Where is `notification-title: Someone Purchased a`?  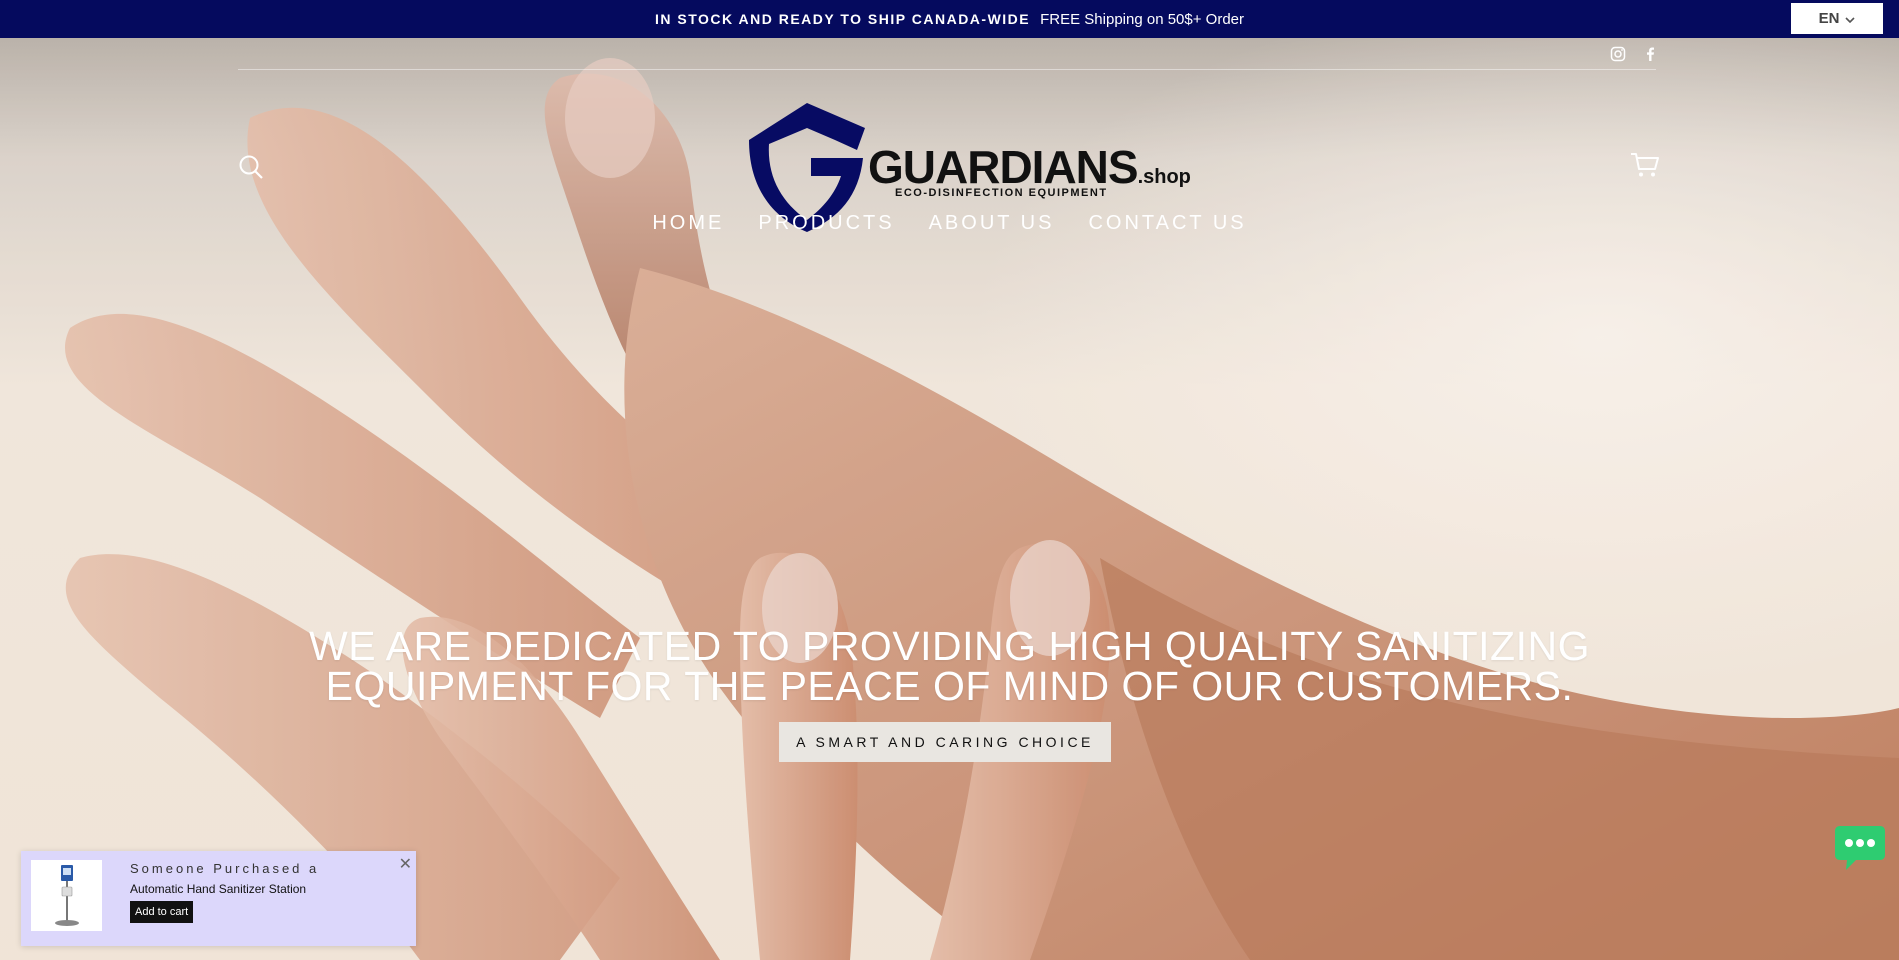
notification-title: Someone Purchased a is located at coordinates (225, 868).